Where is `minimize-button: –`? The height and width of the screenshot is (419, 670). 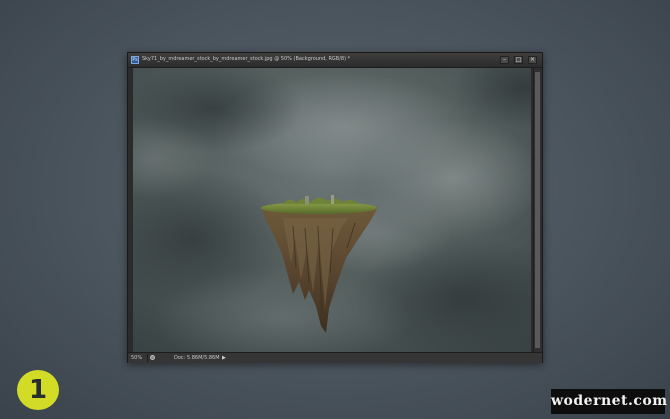 minimize-button: – is located at coordinates (504, 60).